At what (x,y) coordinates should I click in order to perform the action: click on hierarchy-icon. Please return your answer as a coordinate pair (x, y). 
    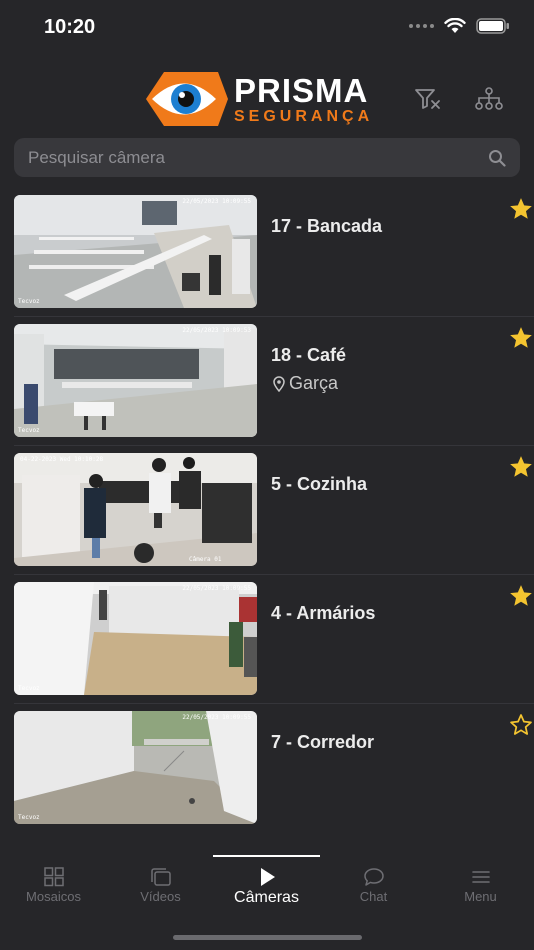
    Looking at the image, I should click on (489, 98).